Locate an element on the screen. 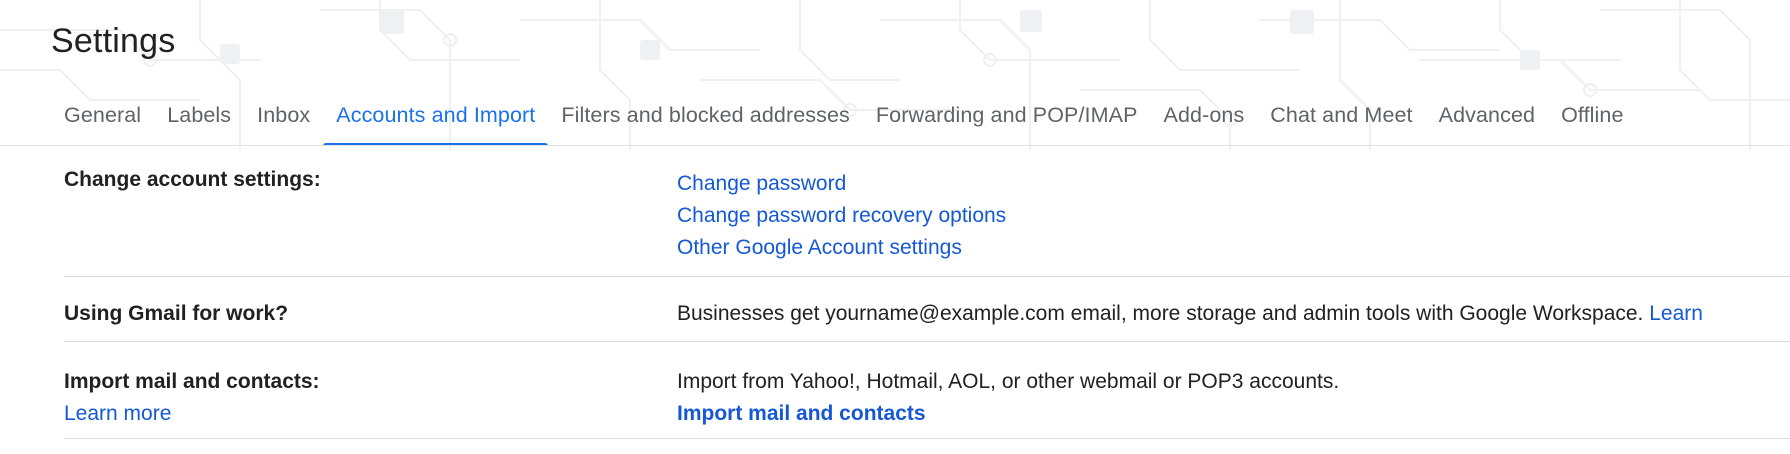 The image size is (1790, 454). tab-forwarding-and-pop-imap: Forwarding and POP/IMAP is located at coordinates (1007, 119).